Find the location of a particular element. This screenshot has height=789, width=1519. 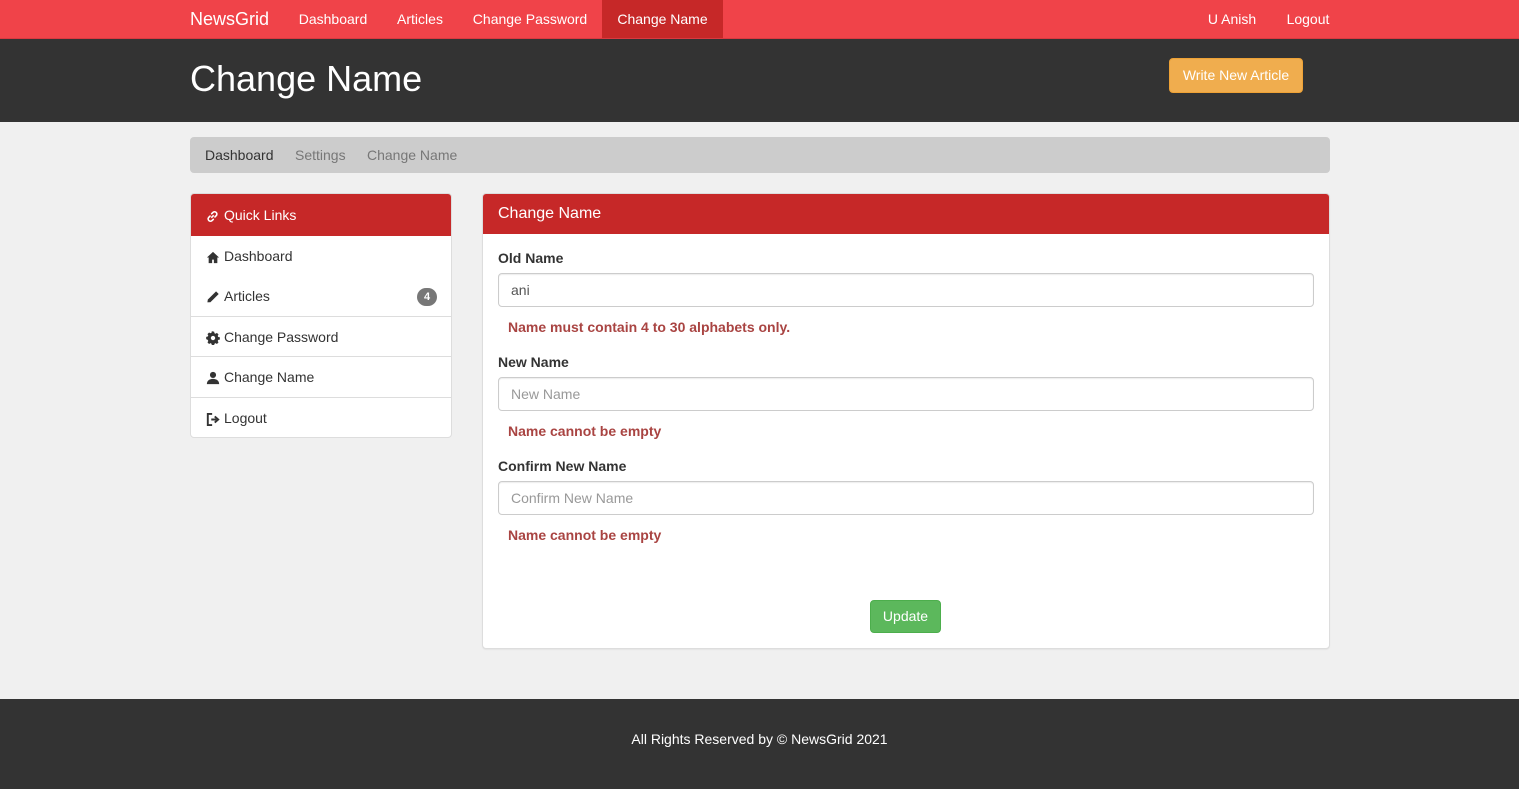

nav-dashboard: Dashboard is located at coordinates (333, 19).